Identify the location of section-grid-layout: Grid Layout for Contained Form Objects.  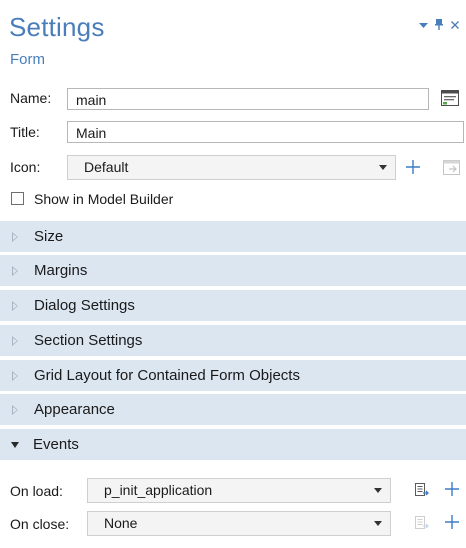
(233, 376).